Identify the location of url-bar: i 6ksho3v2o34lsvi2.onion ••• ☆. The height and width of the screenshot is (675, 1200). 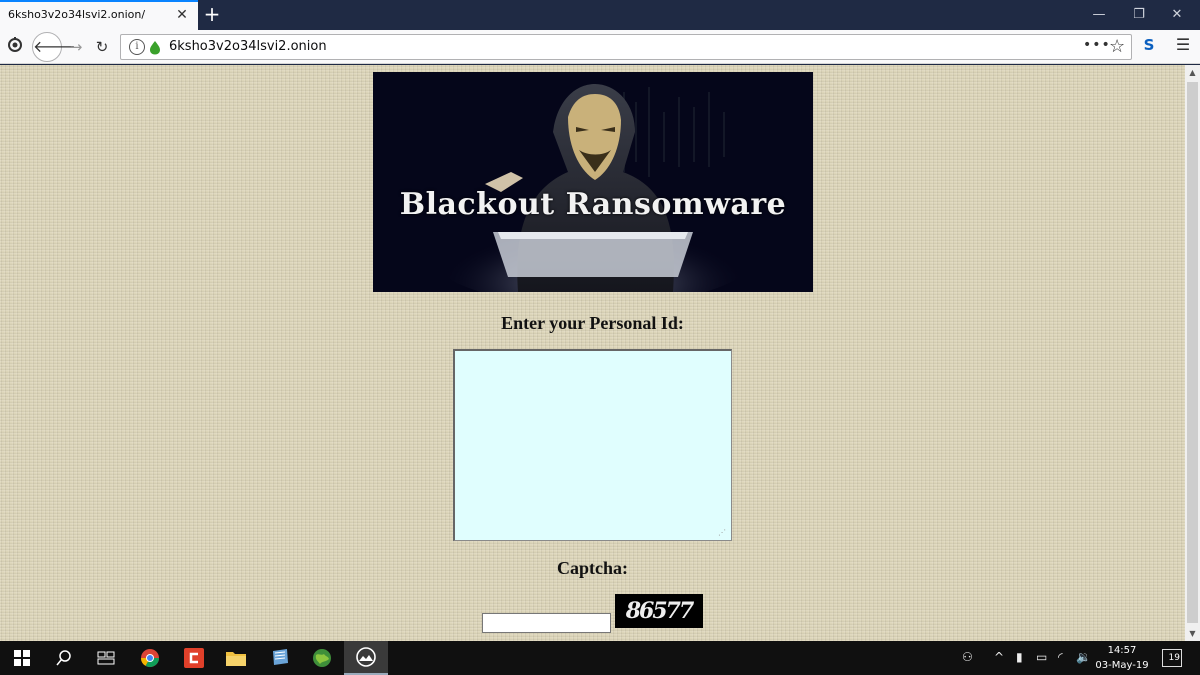
(626, 47).